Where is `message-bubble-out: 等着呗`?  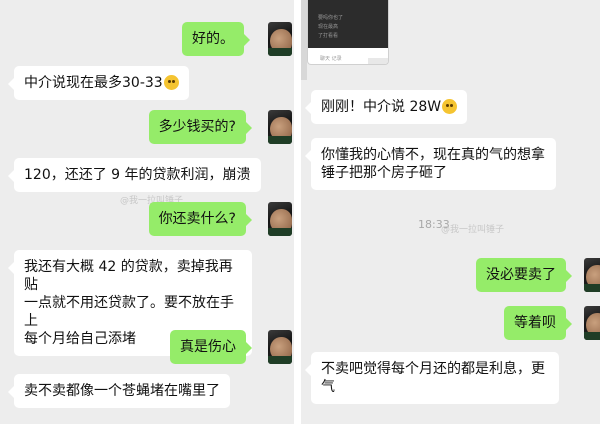 message-bubble-out: 等着呗 is located at coordinates (538, 323).